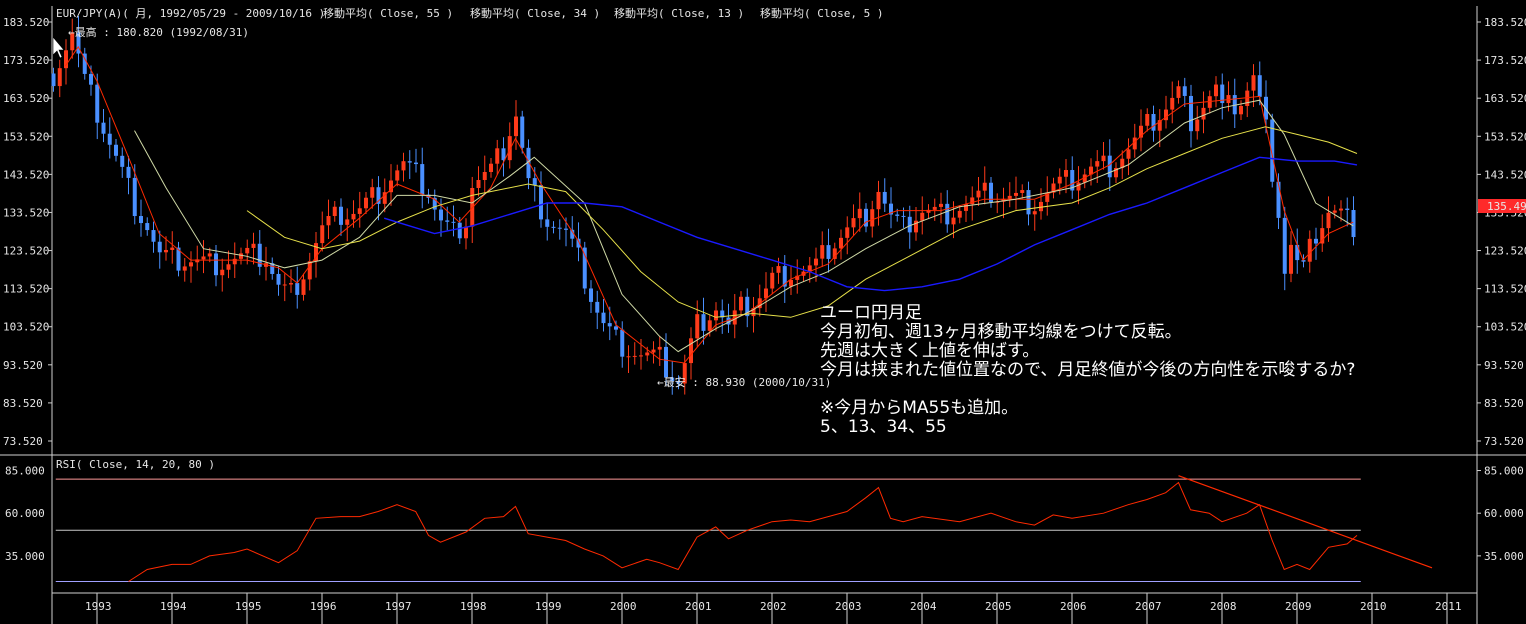 This screenshot has width=1526, height=624. What do you see at coordinates (548, 606) in the screenshot?
I see `year-tick-label: 1999` at bounding box center [548, 606].